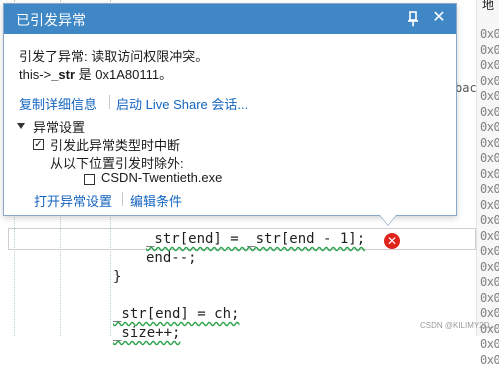 The width and height of the screenshot is (499, 367). Describe the element at coordinates (413, 19) in the screenshot. I see `pin-icon` at that location.